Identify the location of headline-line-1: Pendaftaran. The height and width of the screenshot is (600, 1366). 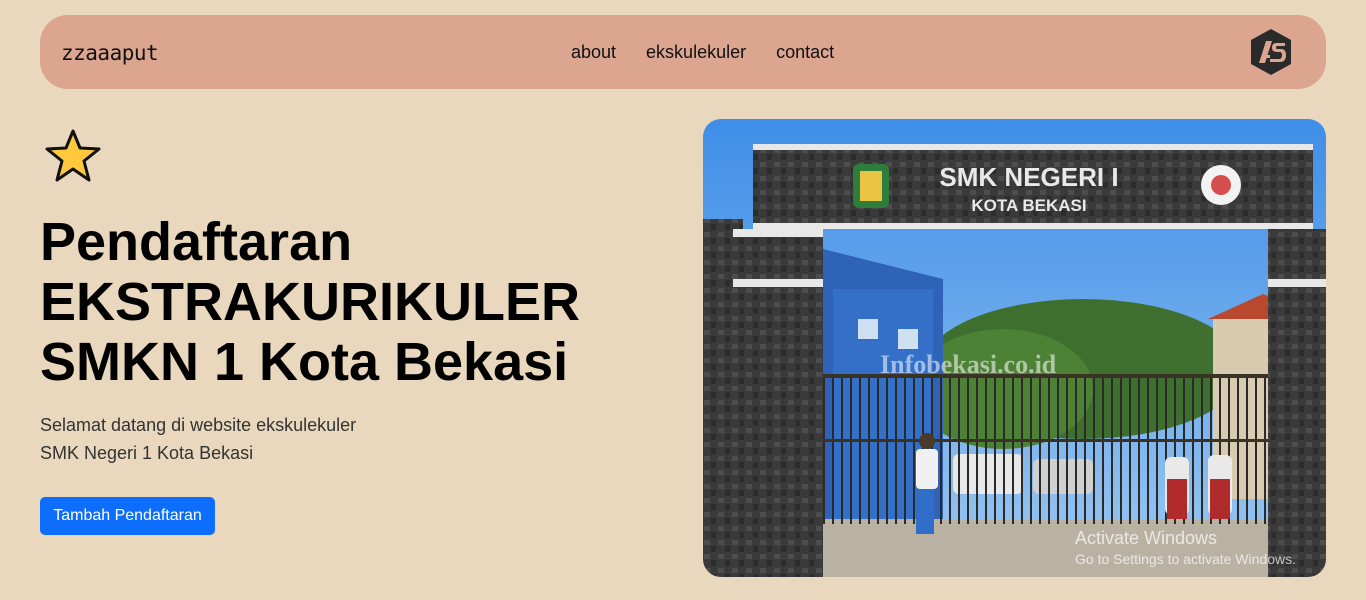
(196, 242).